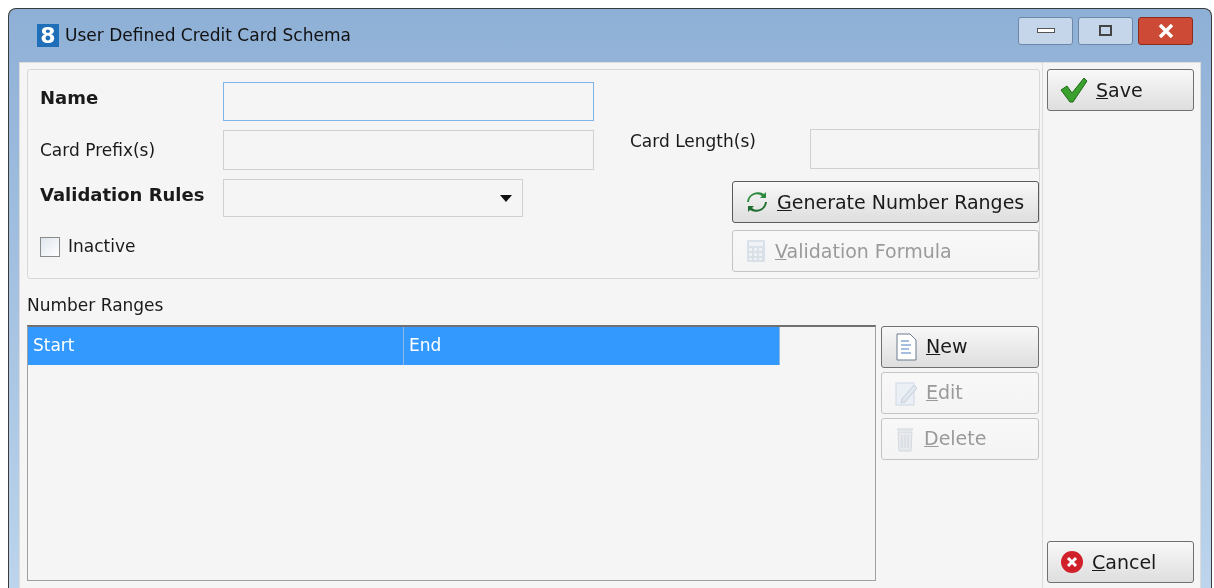 The height and width of the screenshot is (588, 1214). Describe the element at coordinates (693, 141) in the screenshot. I see `field-label: Card Length(s)` at that location.